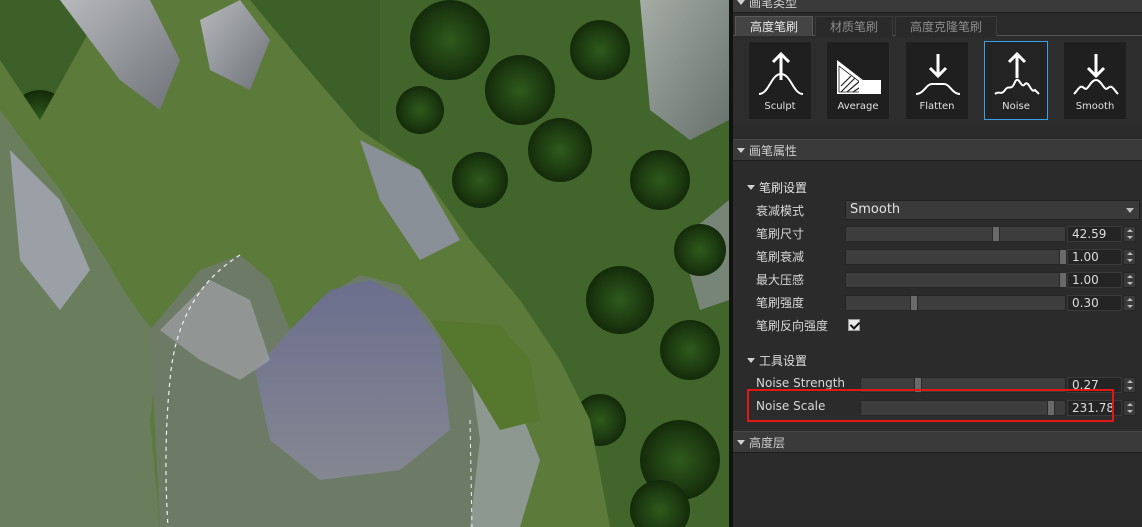 Image resolution: width=1142 pixels, height=527 pixels. What do you see at coordinates (946, 26) in the screenshot?
I see `tab-height-clone-brush: 高度克隆笔刷` at bounding box center [946, 26].